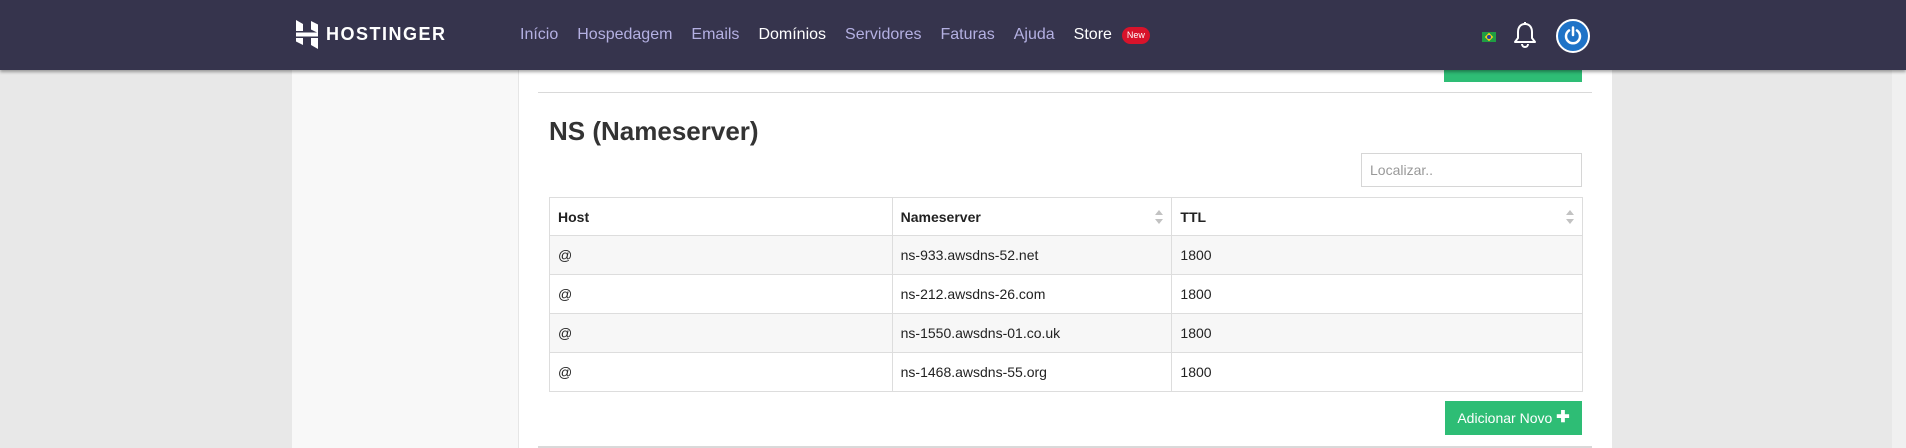 The width and height of the screenshot is (1906, 448). I want to click on nav-store-label: Store, so click(1092, 34).